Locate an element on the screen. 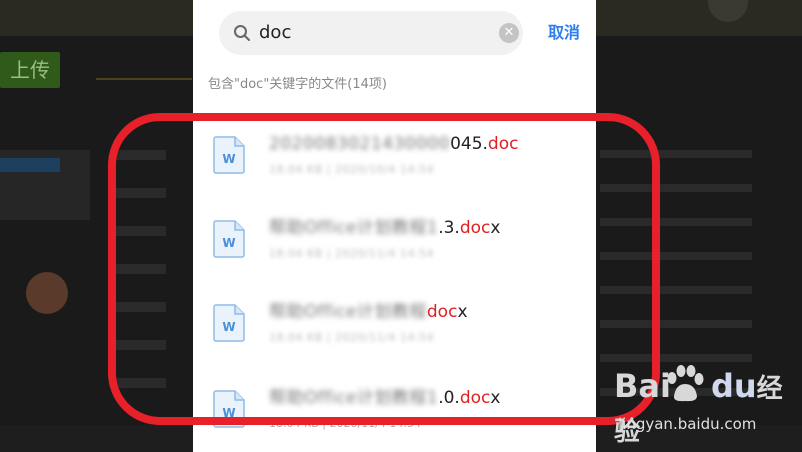  search-box: ✕ is located at coordinates (371, 33).